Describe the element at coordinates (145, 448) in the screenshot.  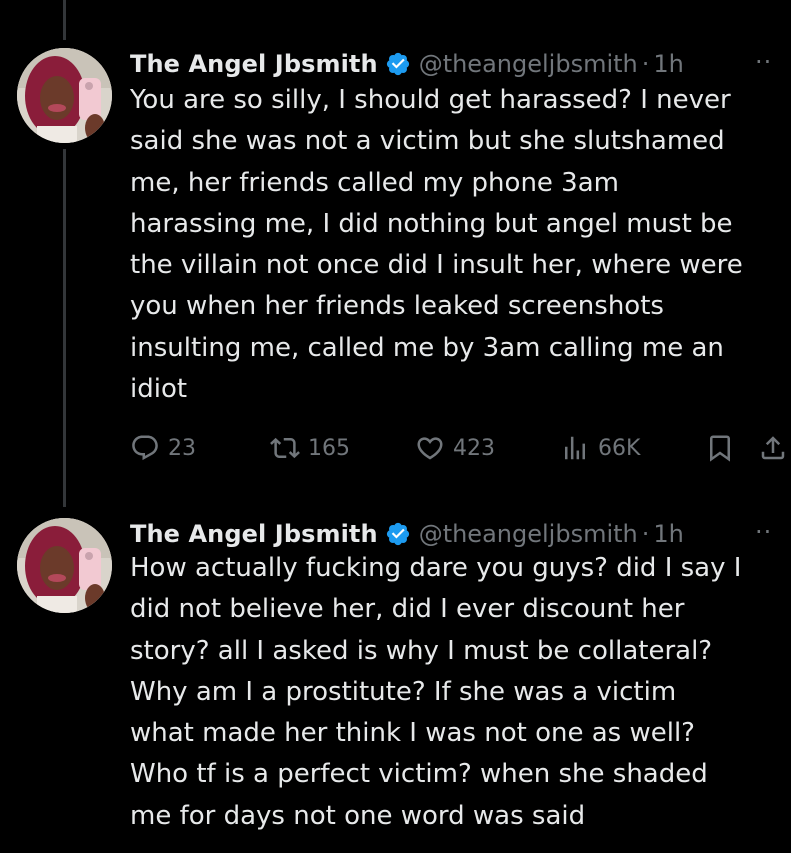
I see `reply-icon` at that location.